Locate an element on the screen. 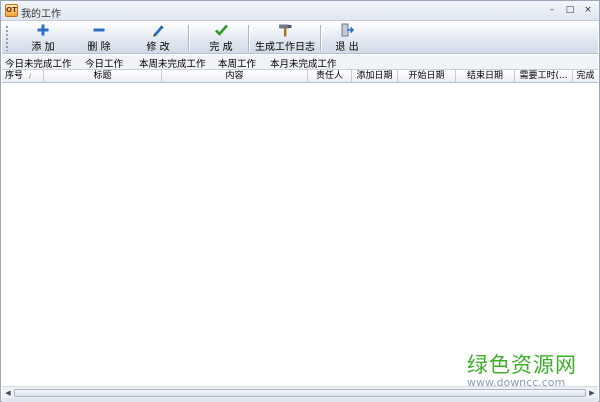  tab-week: 本周工作 is located at coordinates (237, 63).